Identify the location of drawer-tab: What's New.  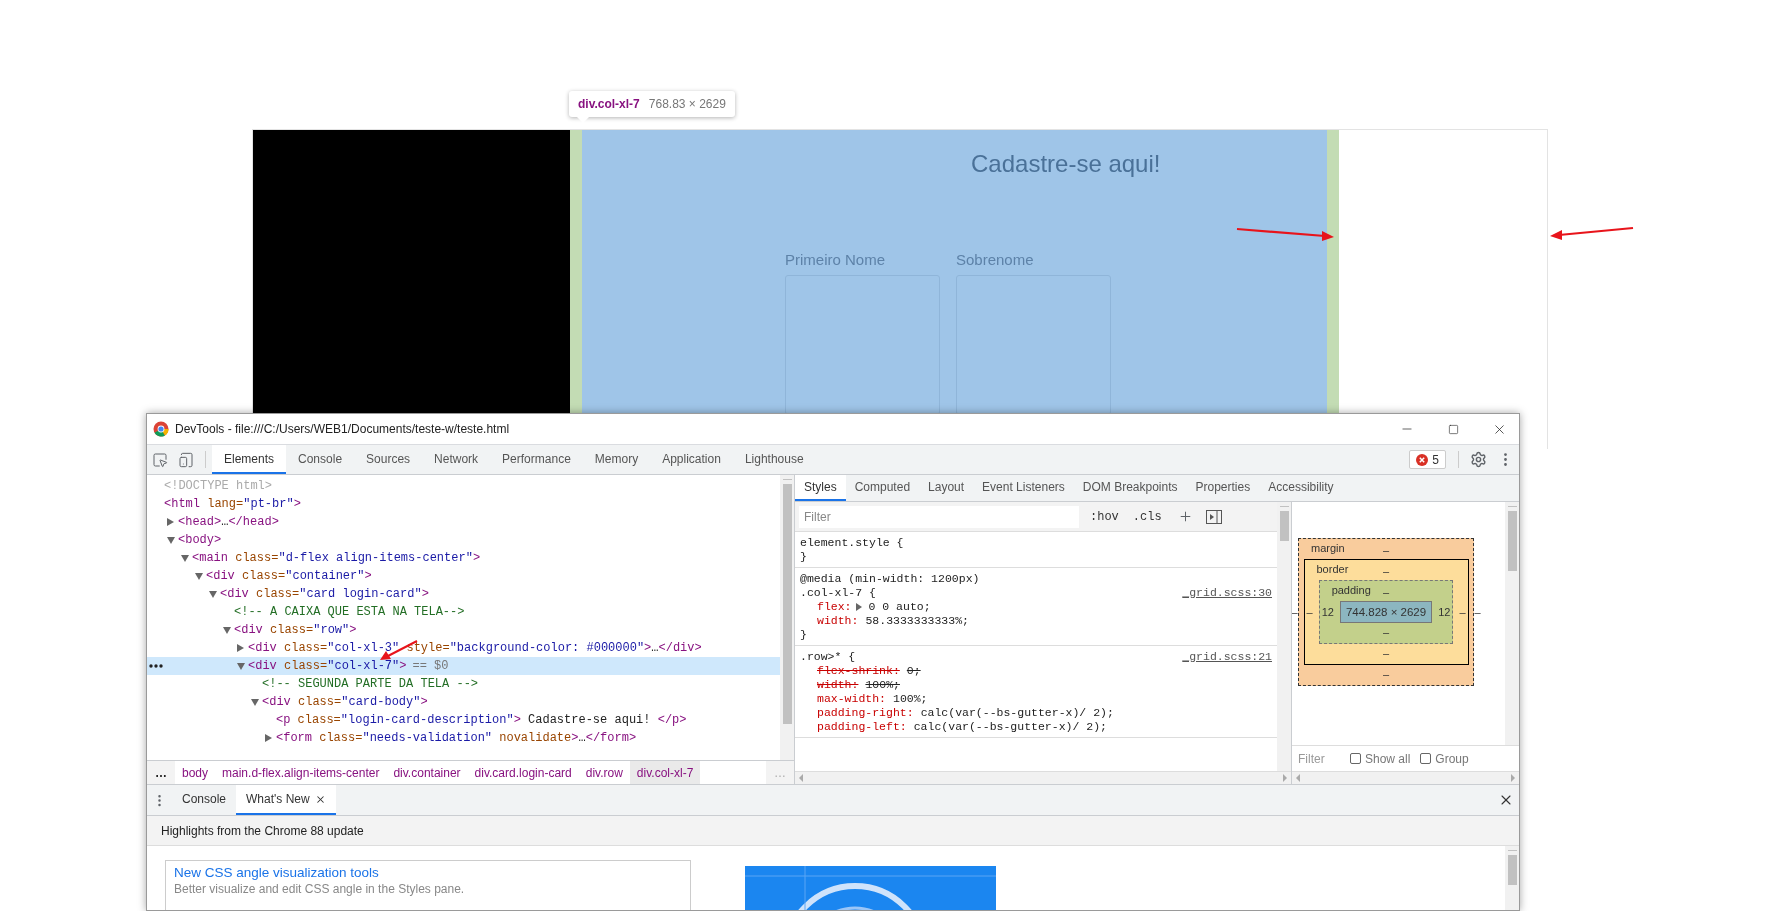
(286, 800).